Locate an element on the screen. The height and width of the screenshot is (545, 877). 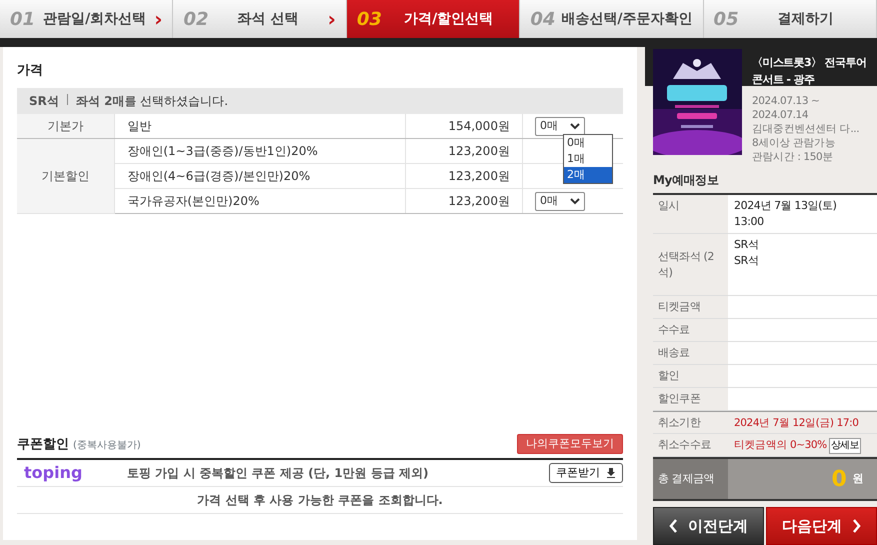
download-icon is located at coordinates (611, 473).